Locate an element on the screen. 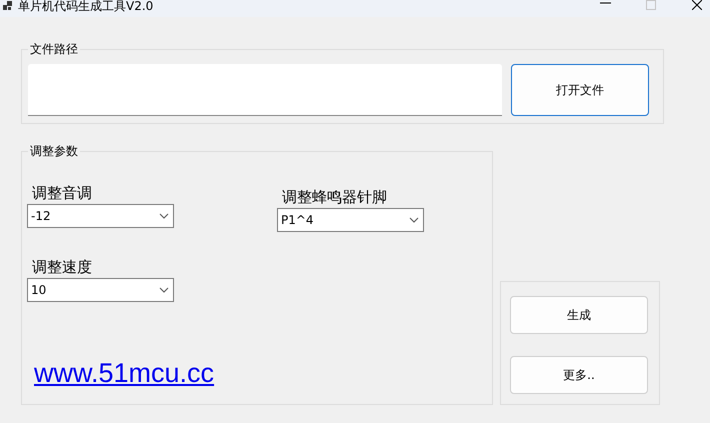  website-link: www.51mcu.cc is located at coordinates (263, 373).